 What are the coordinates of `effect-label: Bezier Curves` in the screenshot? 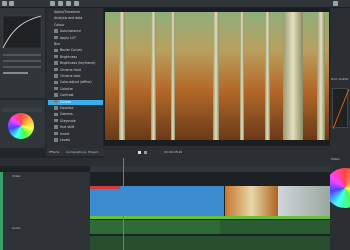 It's located at (71, 50).